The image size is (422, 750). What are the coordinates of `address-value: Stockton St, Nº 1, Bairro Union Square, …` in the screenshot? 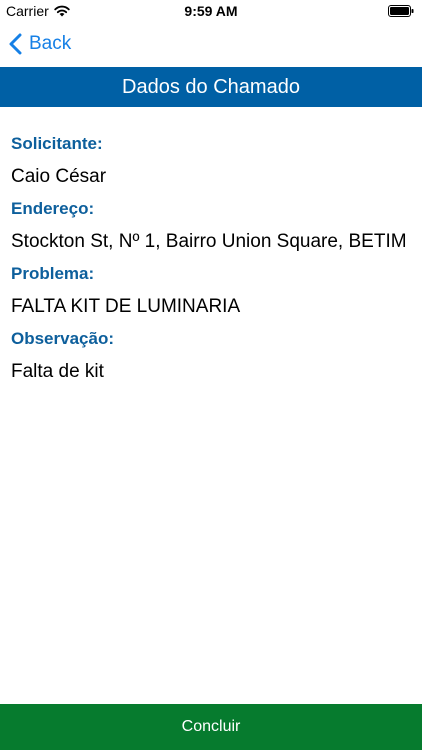 It's located at (209, 241).